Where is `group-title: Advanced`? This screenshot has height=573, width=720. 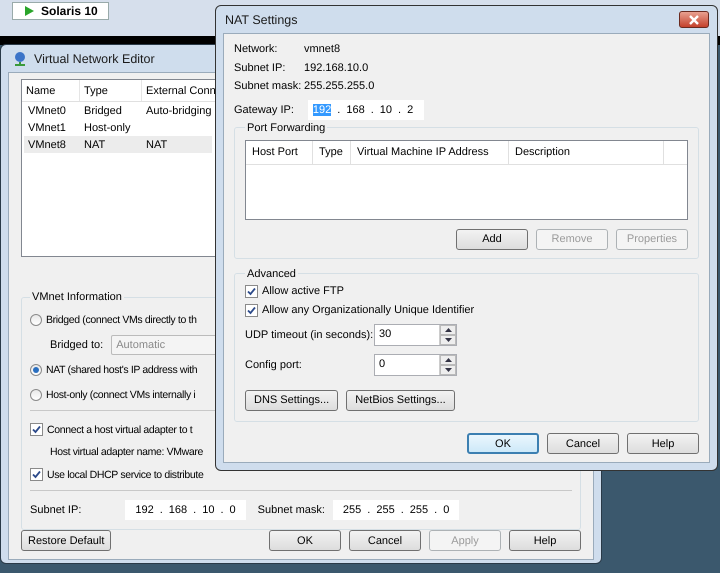
group-title: Advanced is located at coordinates (271, 274).